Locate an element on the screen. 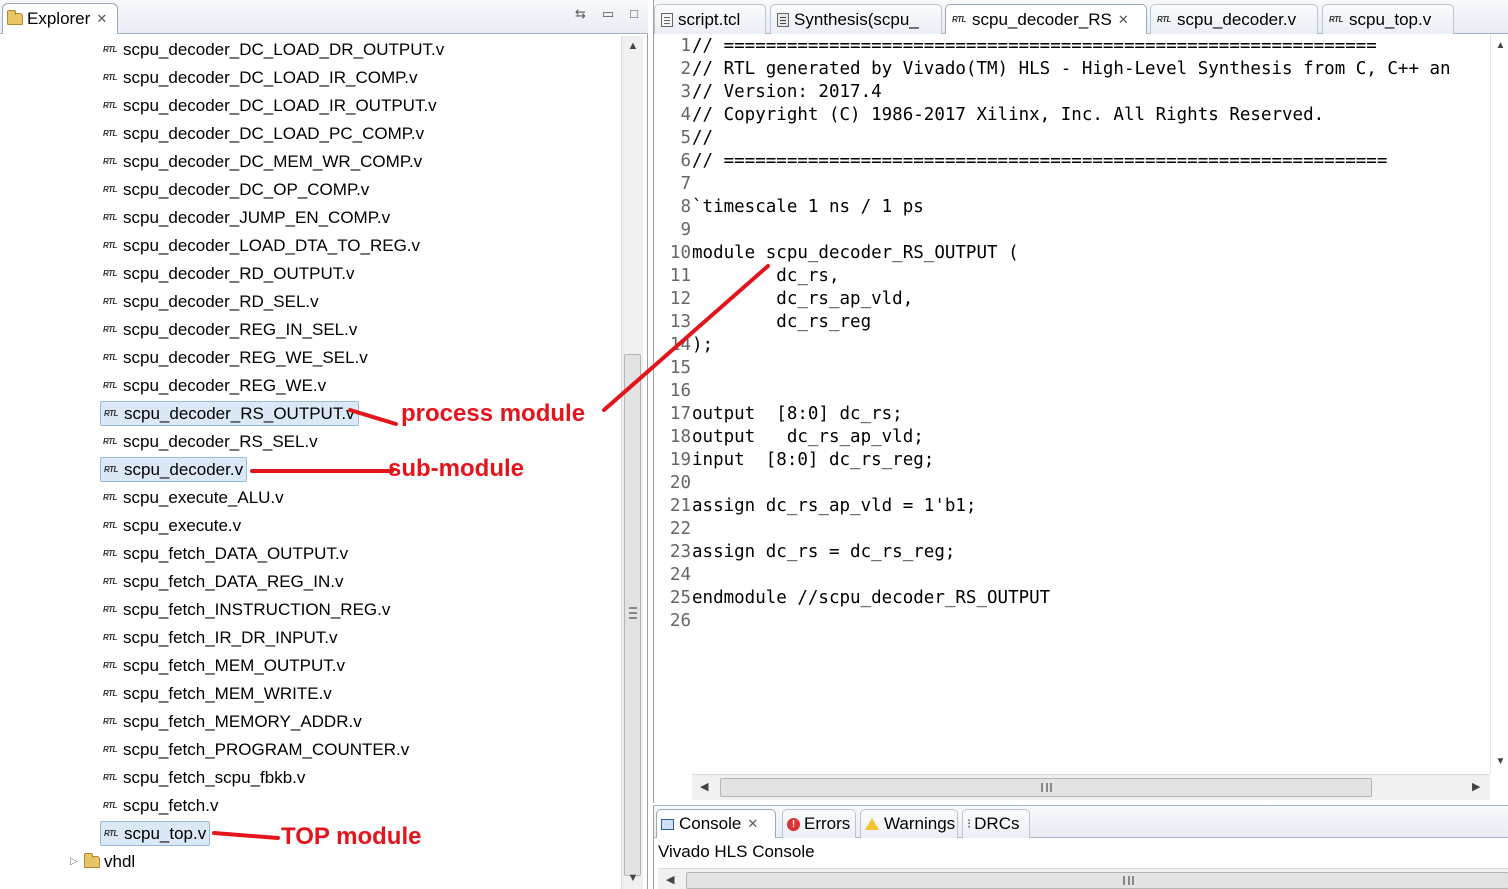 The width and height of the screenshot is (1508, 889). console-horizontal-scrollbar: ◀ is located at coordinates (1083, 878).